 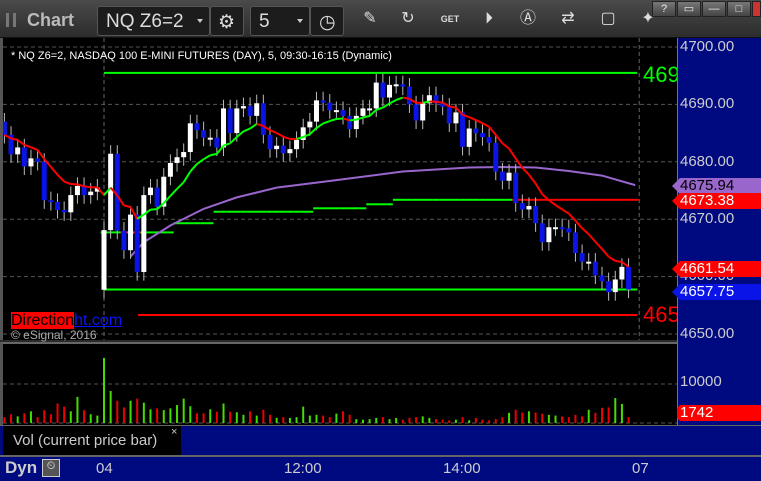 What do you see at coordinates (92, 441) in the screenshot?
I see `volume-legend: Vol (current price bar)` at bounding box center [92, 441].